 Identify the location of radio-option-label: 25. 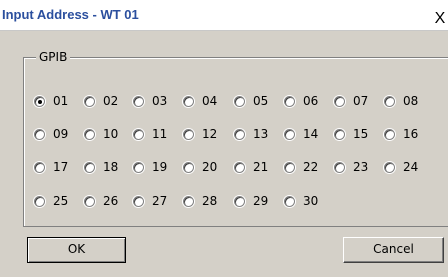
(61, 201).